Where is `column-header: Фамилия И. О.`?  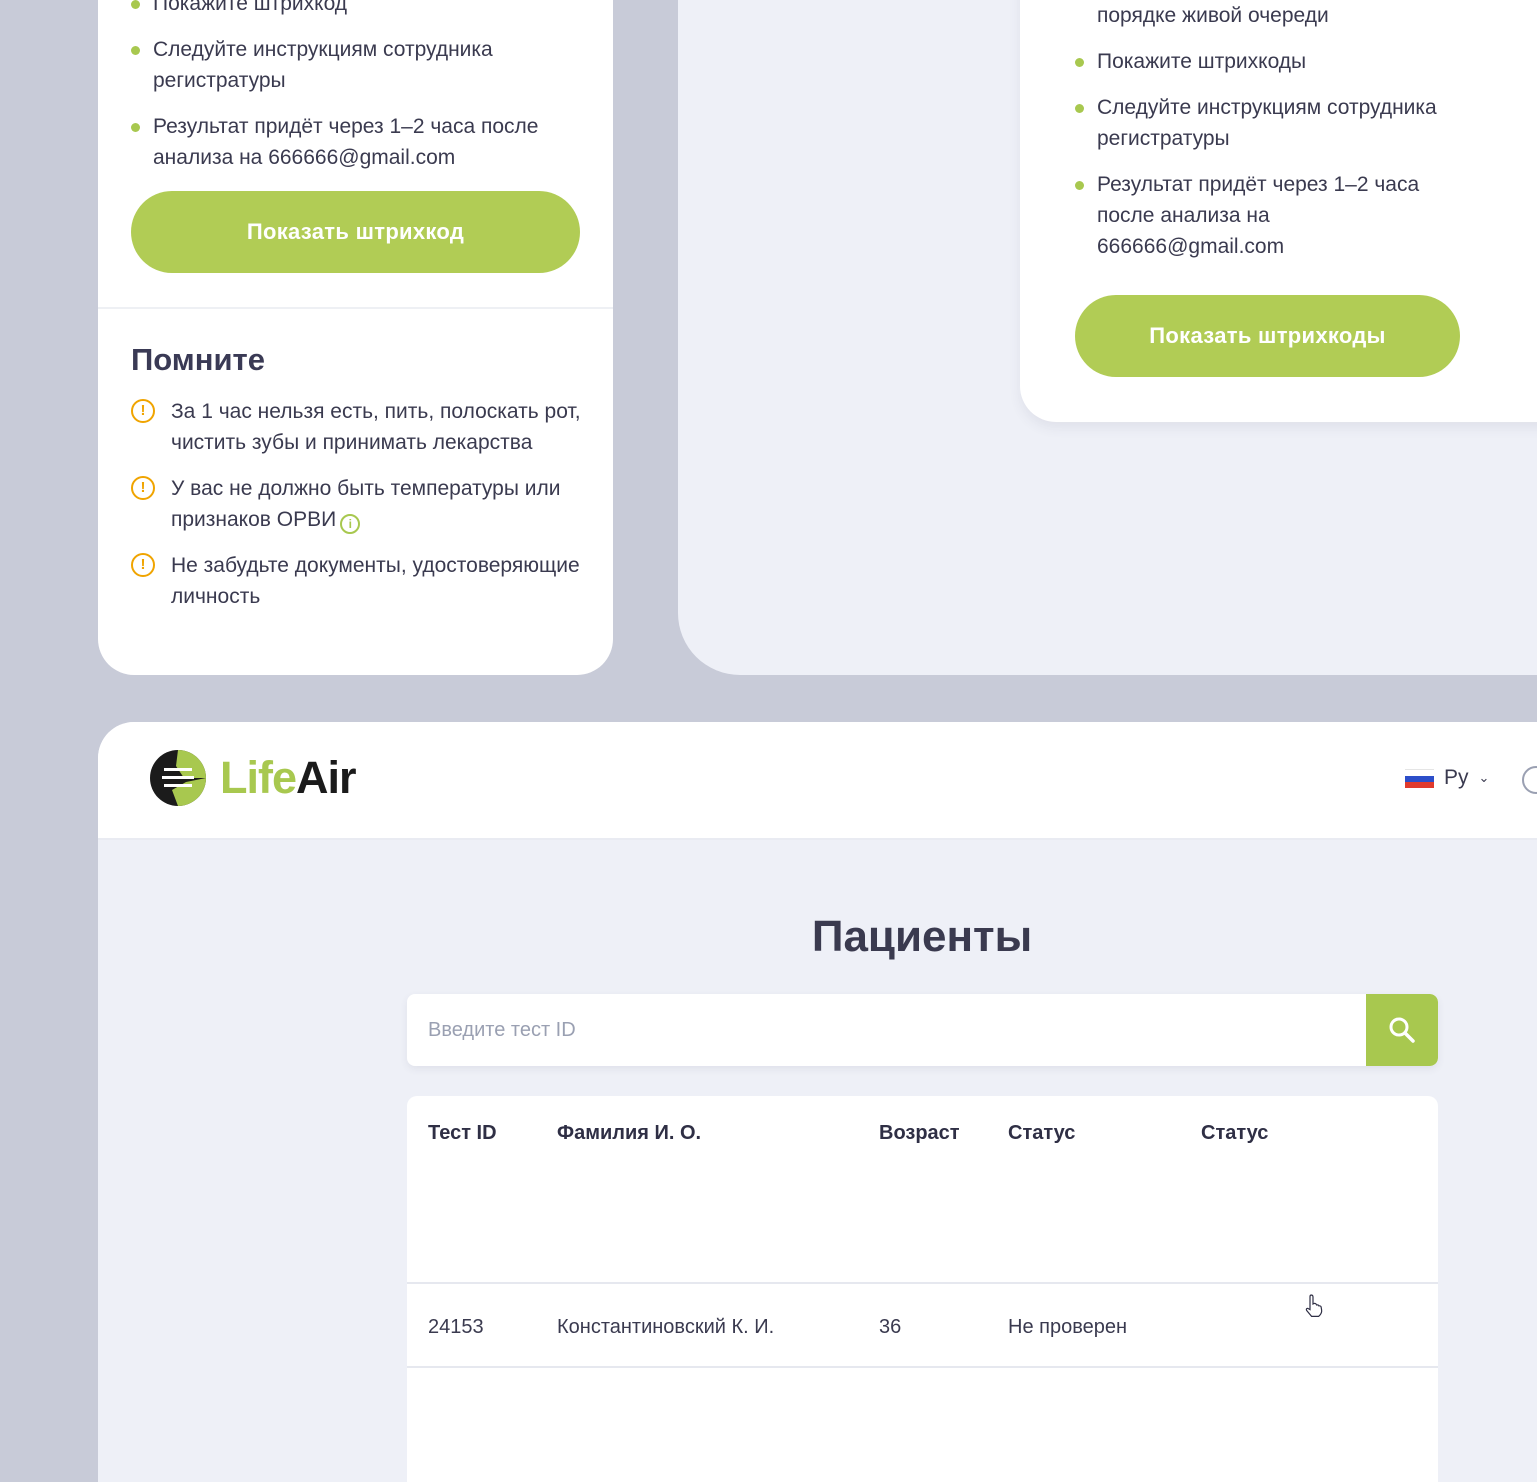 column-header: Фамилия И. О. is located at coordinates (629, 1133).